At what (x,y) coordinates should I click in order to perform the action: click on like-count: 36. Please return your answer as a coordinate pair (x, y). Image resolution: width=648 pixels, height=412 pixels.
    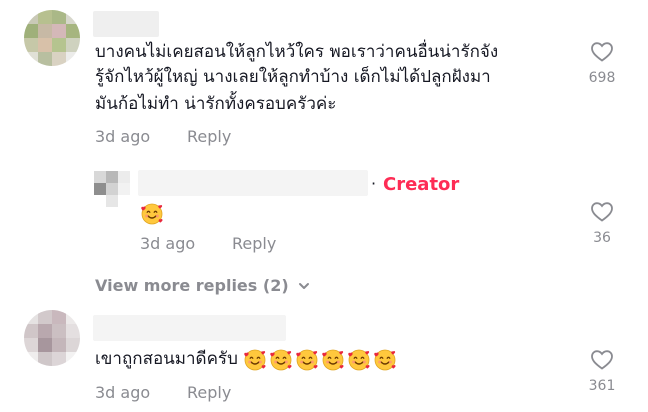
    Looking at the image, I should click on (602, 238).